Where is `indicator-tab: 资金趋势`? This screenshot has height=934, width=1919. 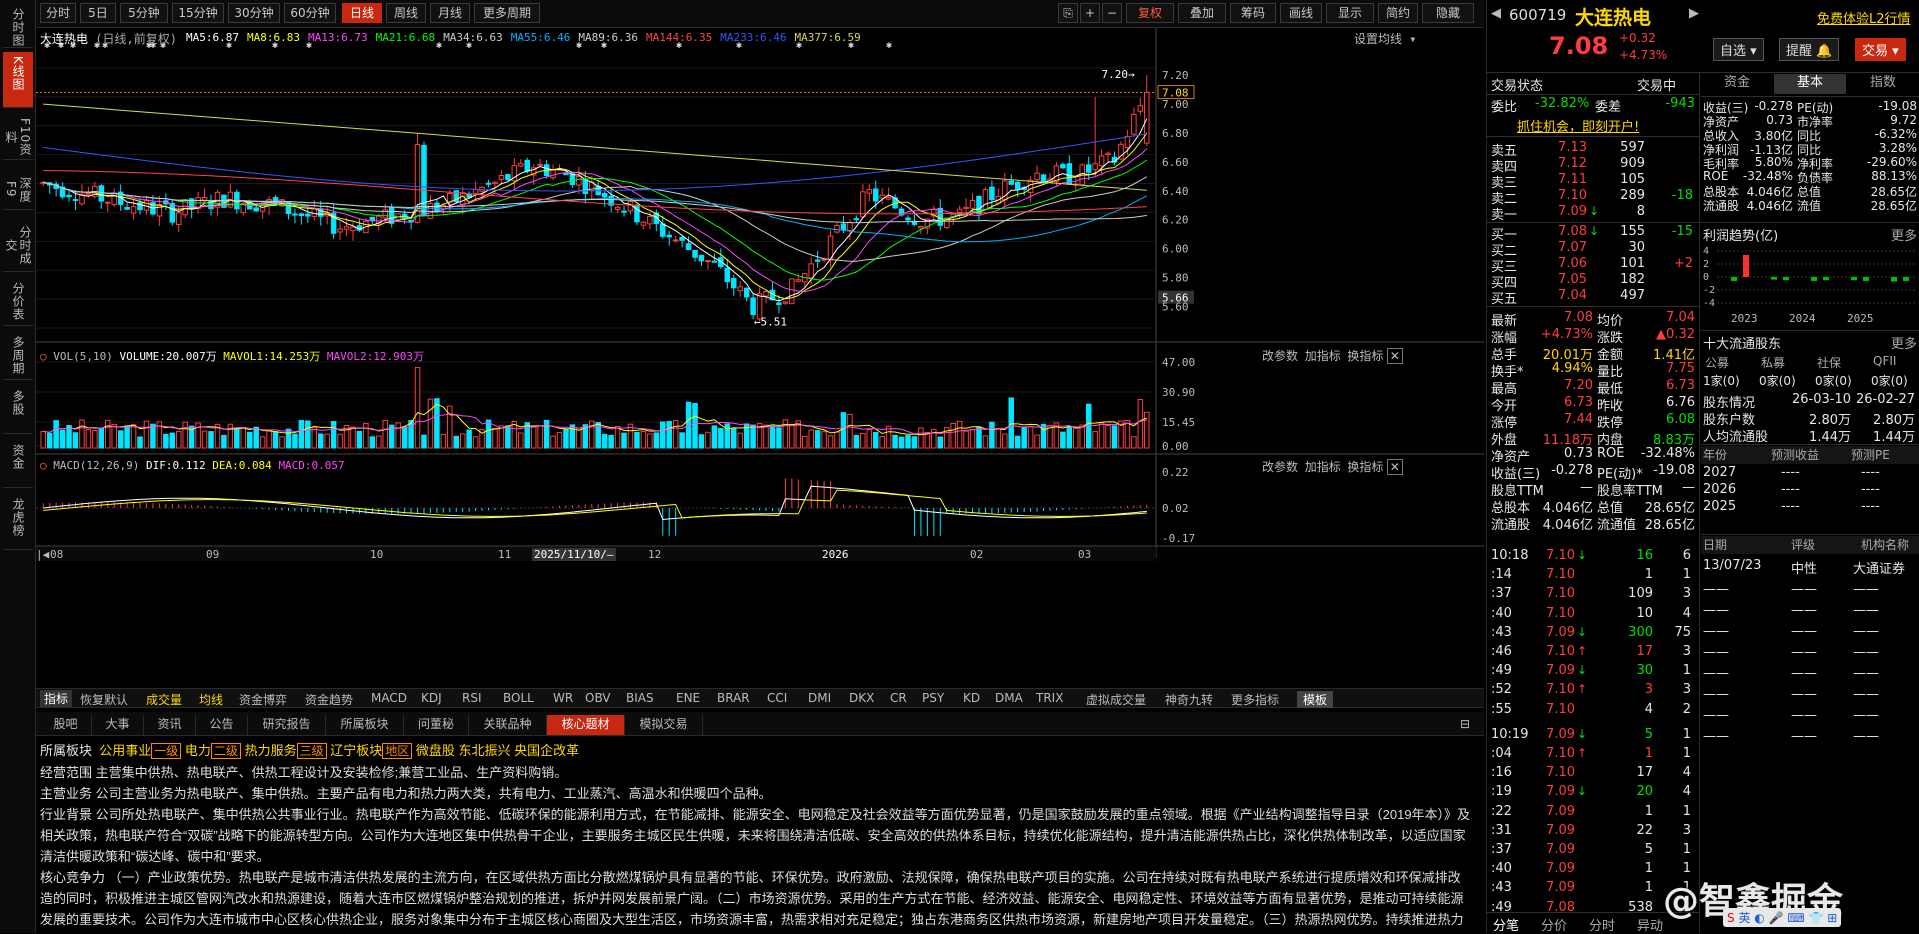
indicator-tab: 资金趋势 is located at coordinates (329, 699).